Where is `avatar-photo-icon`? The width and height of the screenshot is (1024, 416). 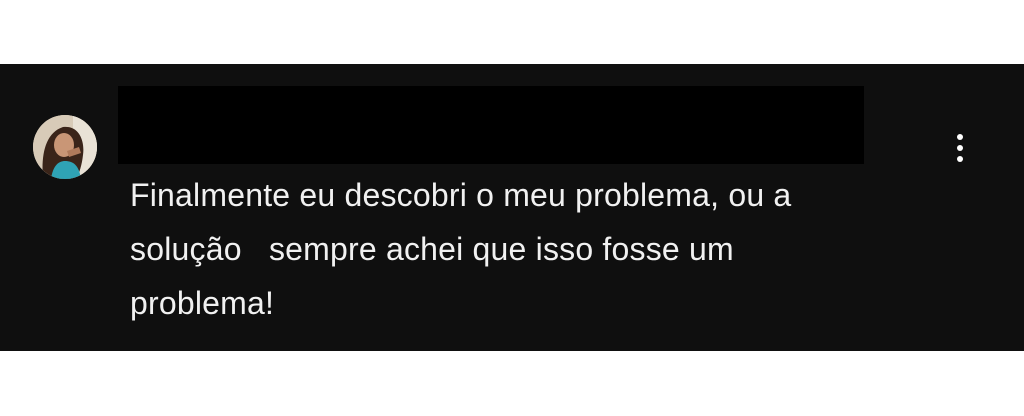
avatar-photo-icon is located at coordinates (65, 147).